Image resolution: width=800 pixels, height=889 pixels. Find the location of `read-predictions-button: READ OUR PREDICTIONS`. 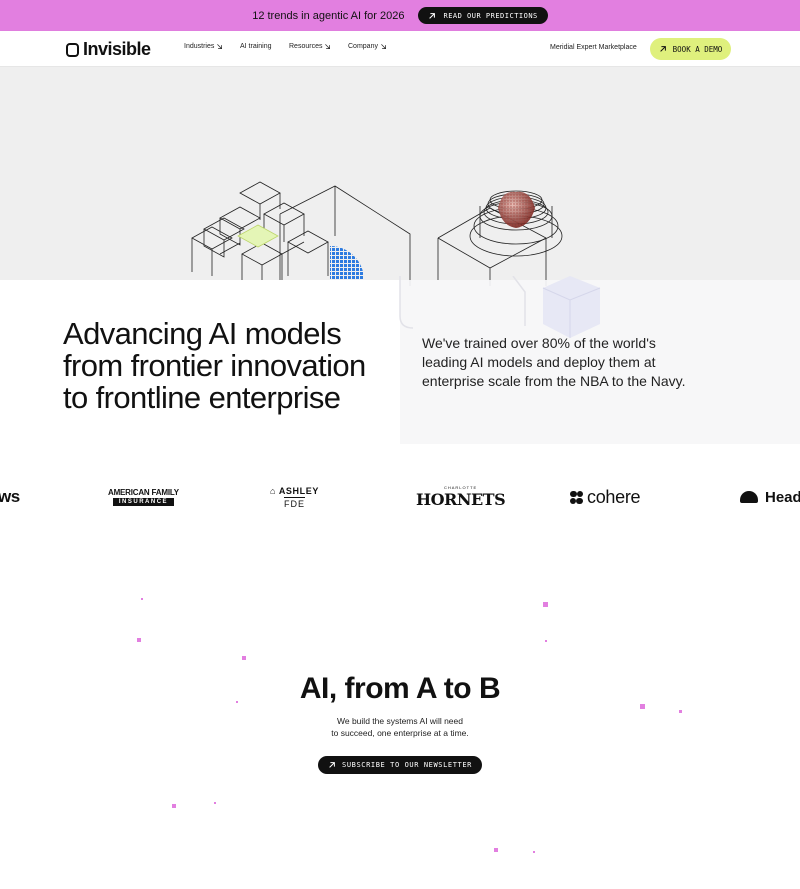

read-predictions-button: READ OUR PREDICTIONS is located at coordinates (483, 15).